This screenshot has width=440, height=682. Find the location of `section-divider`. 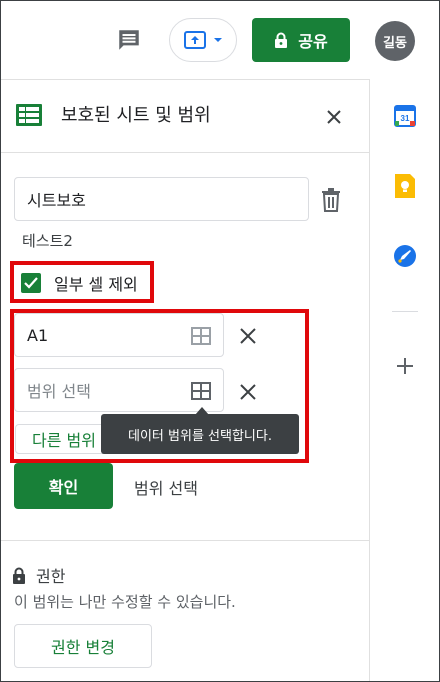

section-divider is located at coordinates (185, 540).